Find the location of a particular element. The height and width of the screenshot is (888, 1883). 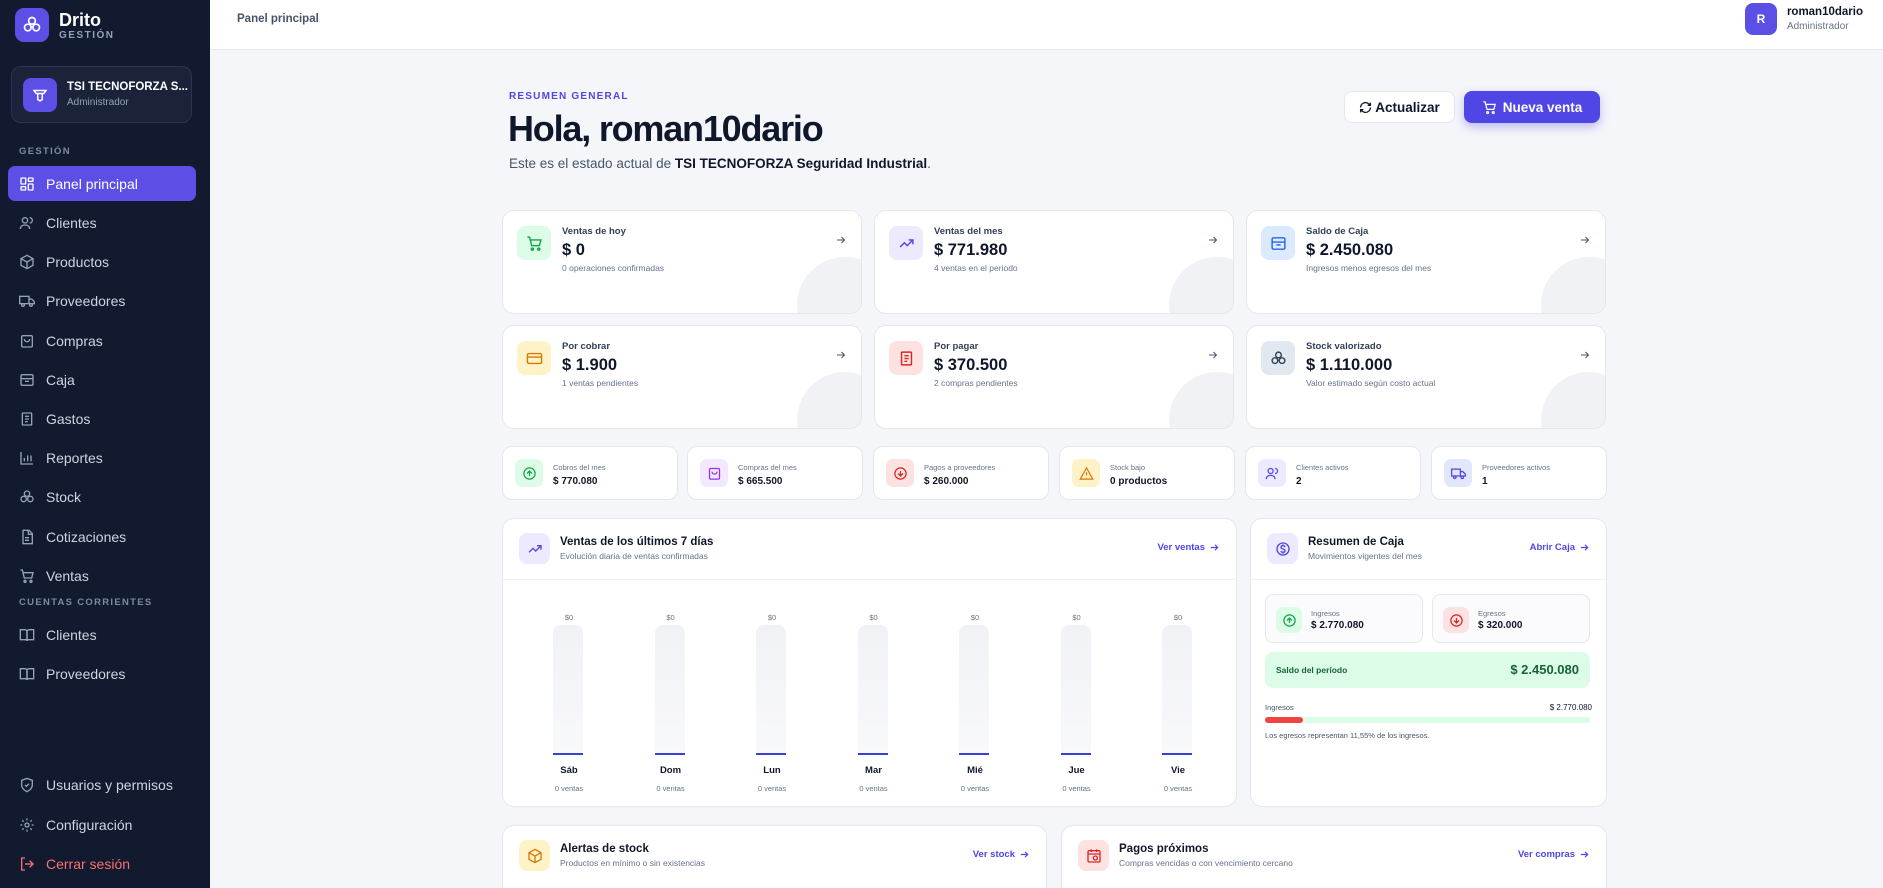

shopping-bag-icon is located at coordinates (714, 473).